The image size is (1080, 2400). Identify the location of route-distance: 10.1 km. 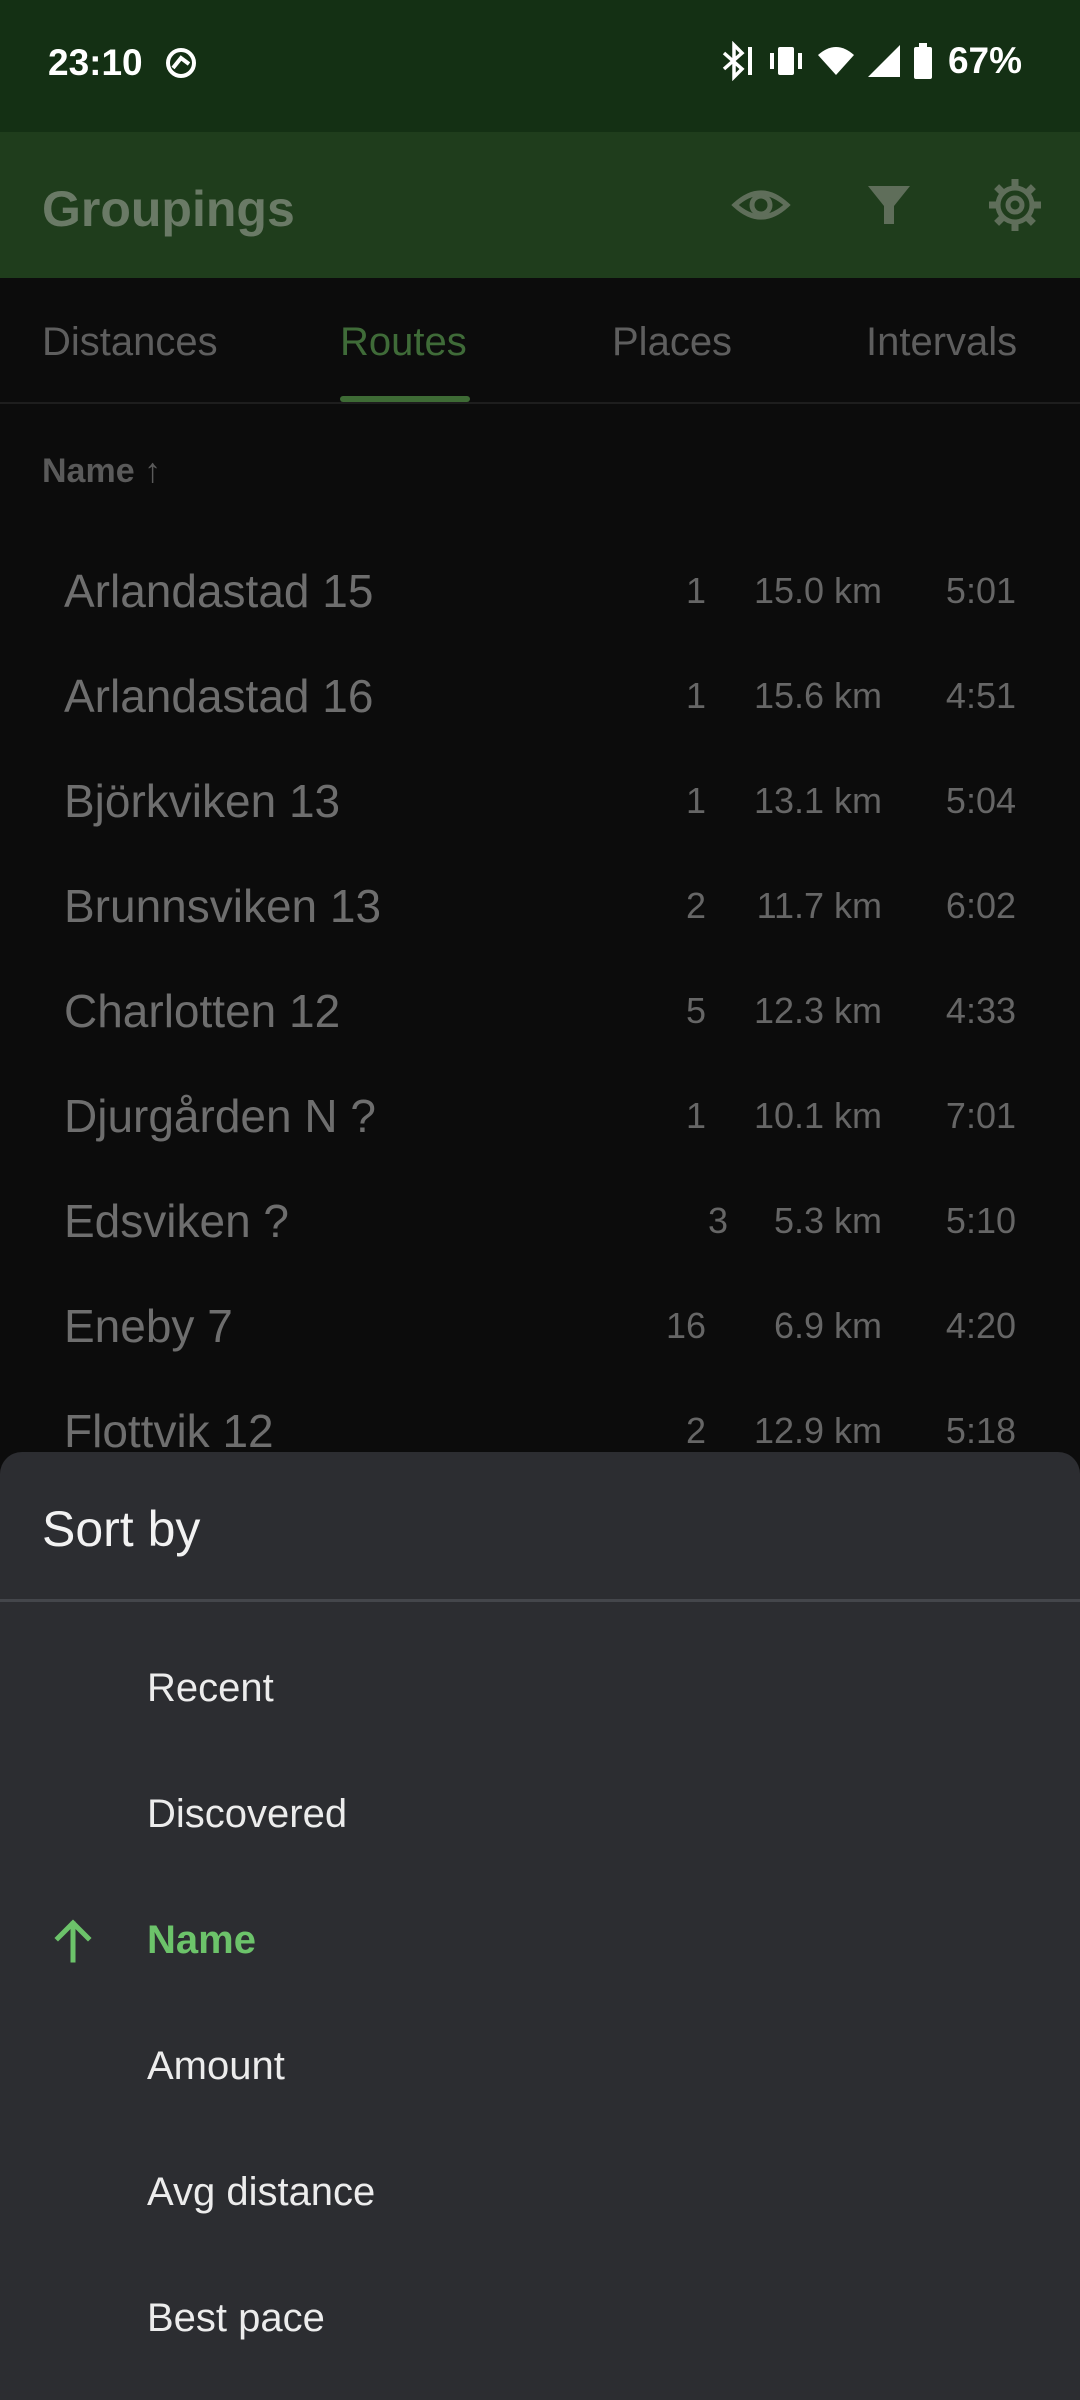
(817, 1115).